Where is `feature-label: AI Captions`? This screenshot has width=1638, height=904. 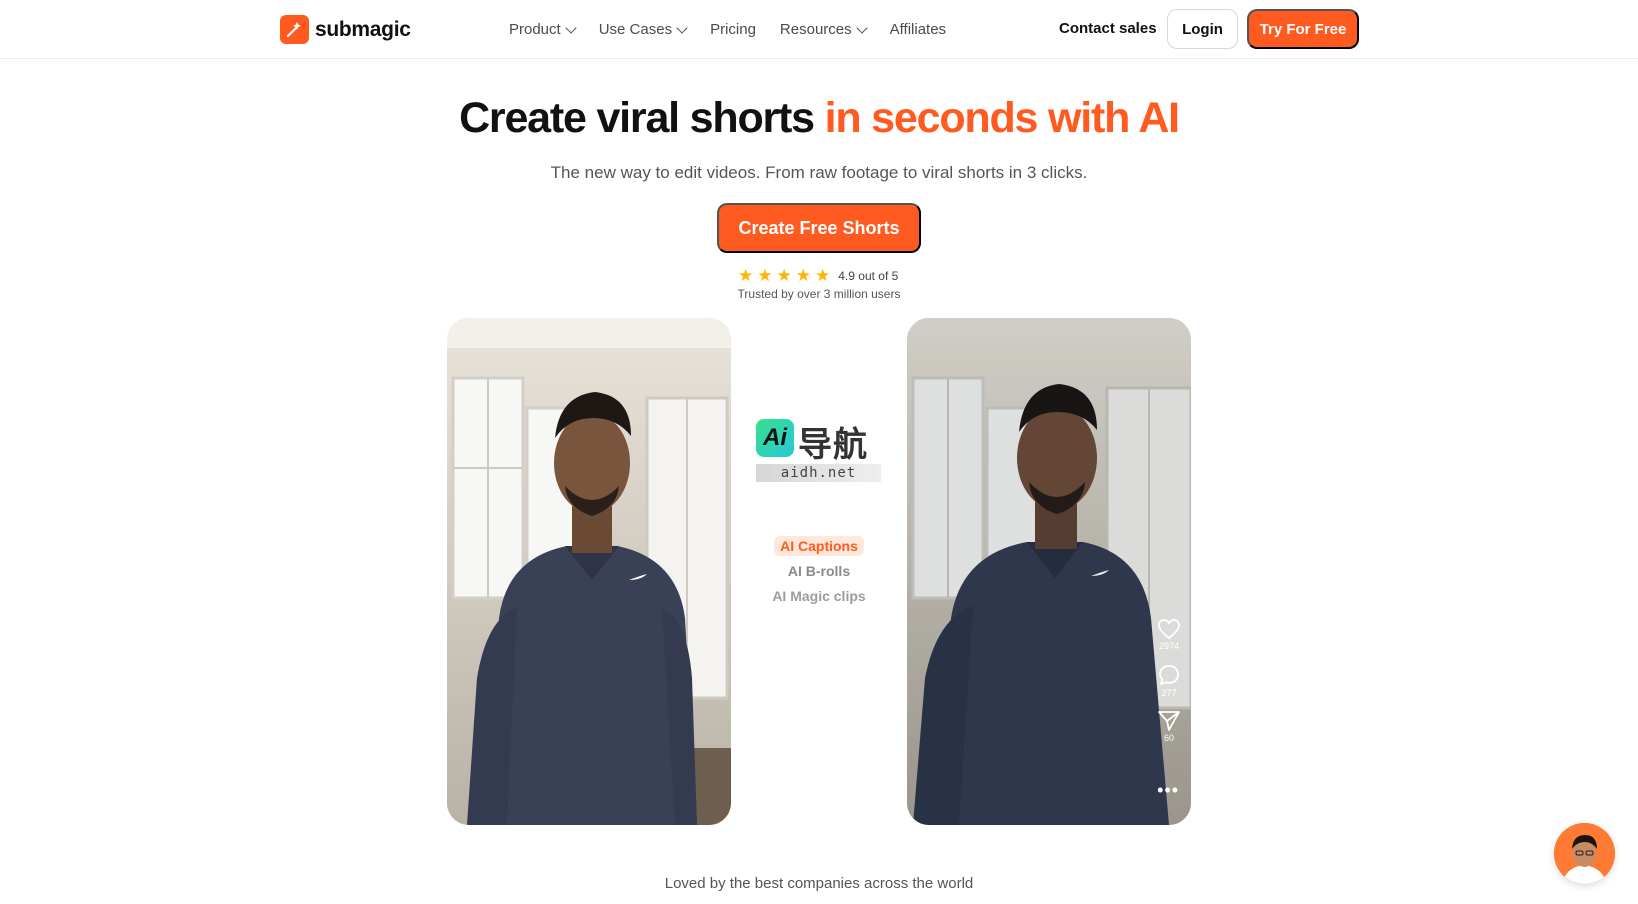 feature-label: AI Captions is located at coordinates (819, 546).